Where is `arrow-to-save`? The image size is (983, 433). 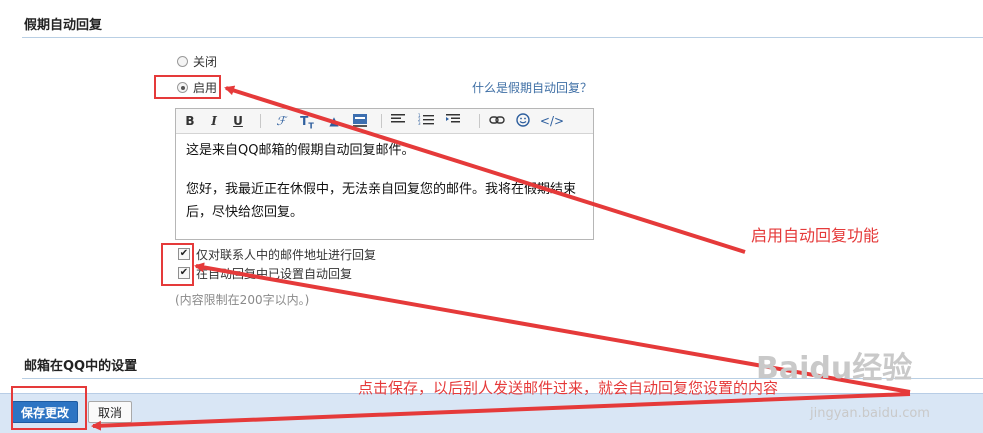
arrow-to-save is located at coordinates (501, 411).